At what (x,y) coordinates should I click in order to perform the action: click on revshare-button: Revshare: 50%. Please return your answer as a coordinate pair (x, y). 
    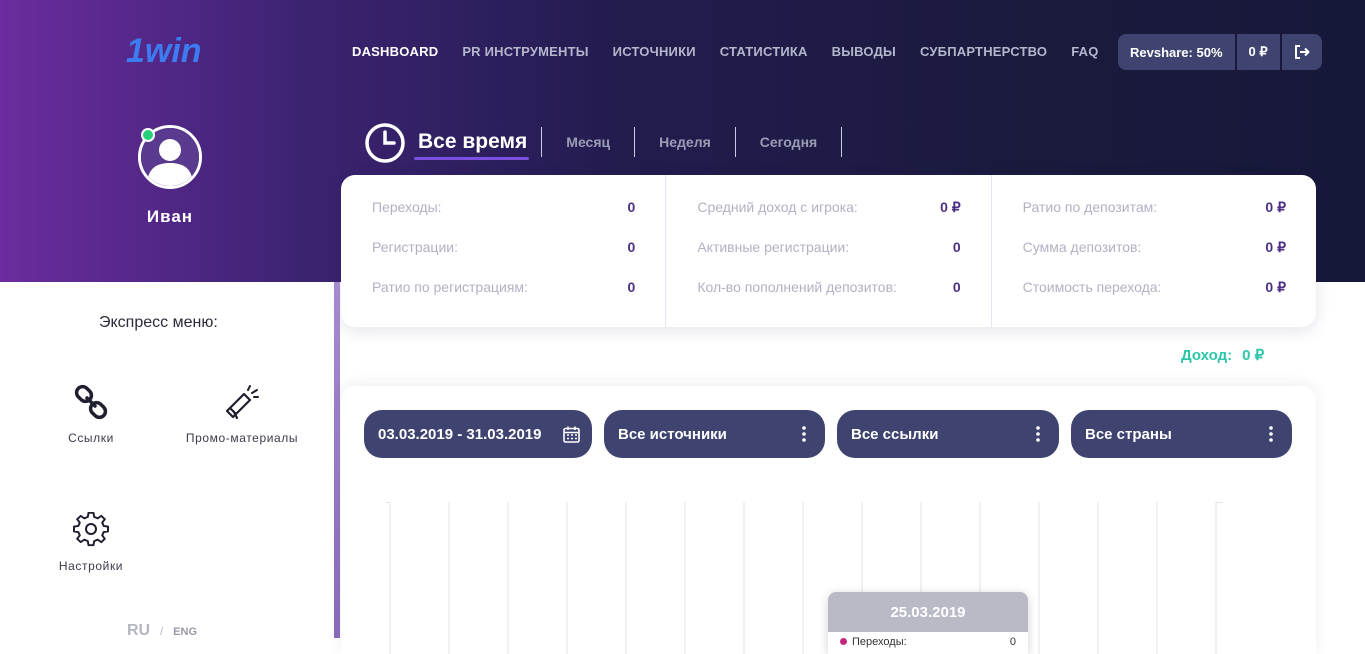
    Looking at the image, I should click on (1176, 52).